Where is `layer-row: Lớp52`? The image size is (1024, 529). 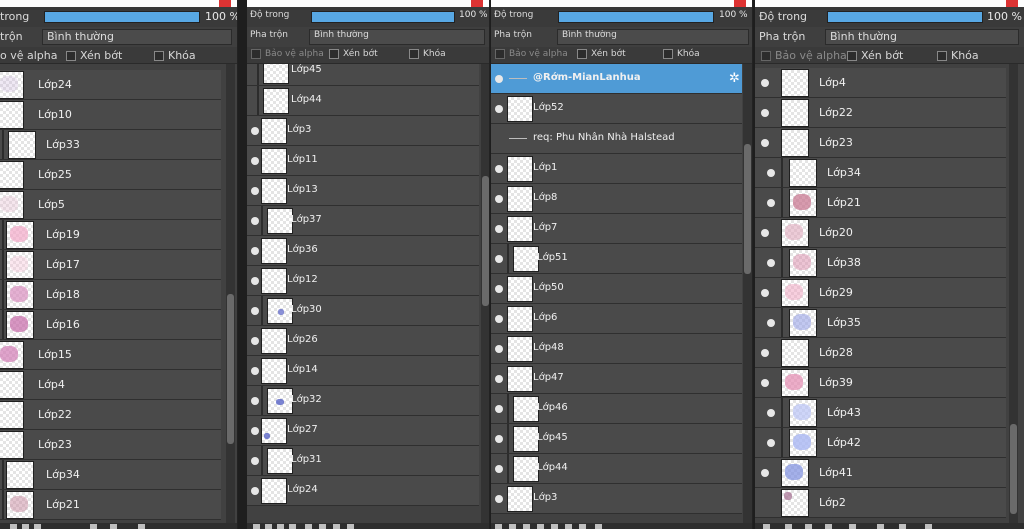
layer-row: Lớp52 is located at coordinates (616, 109).